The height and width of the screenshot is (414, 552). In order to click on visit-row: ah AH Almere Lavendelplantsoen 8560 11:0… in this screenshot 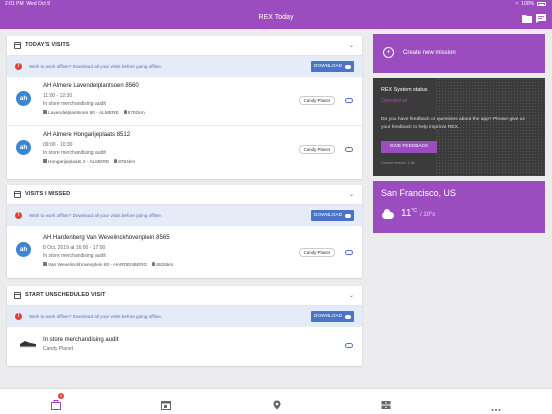, I will do `click(184, 101)`.